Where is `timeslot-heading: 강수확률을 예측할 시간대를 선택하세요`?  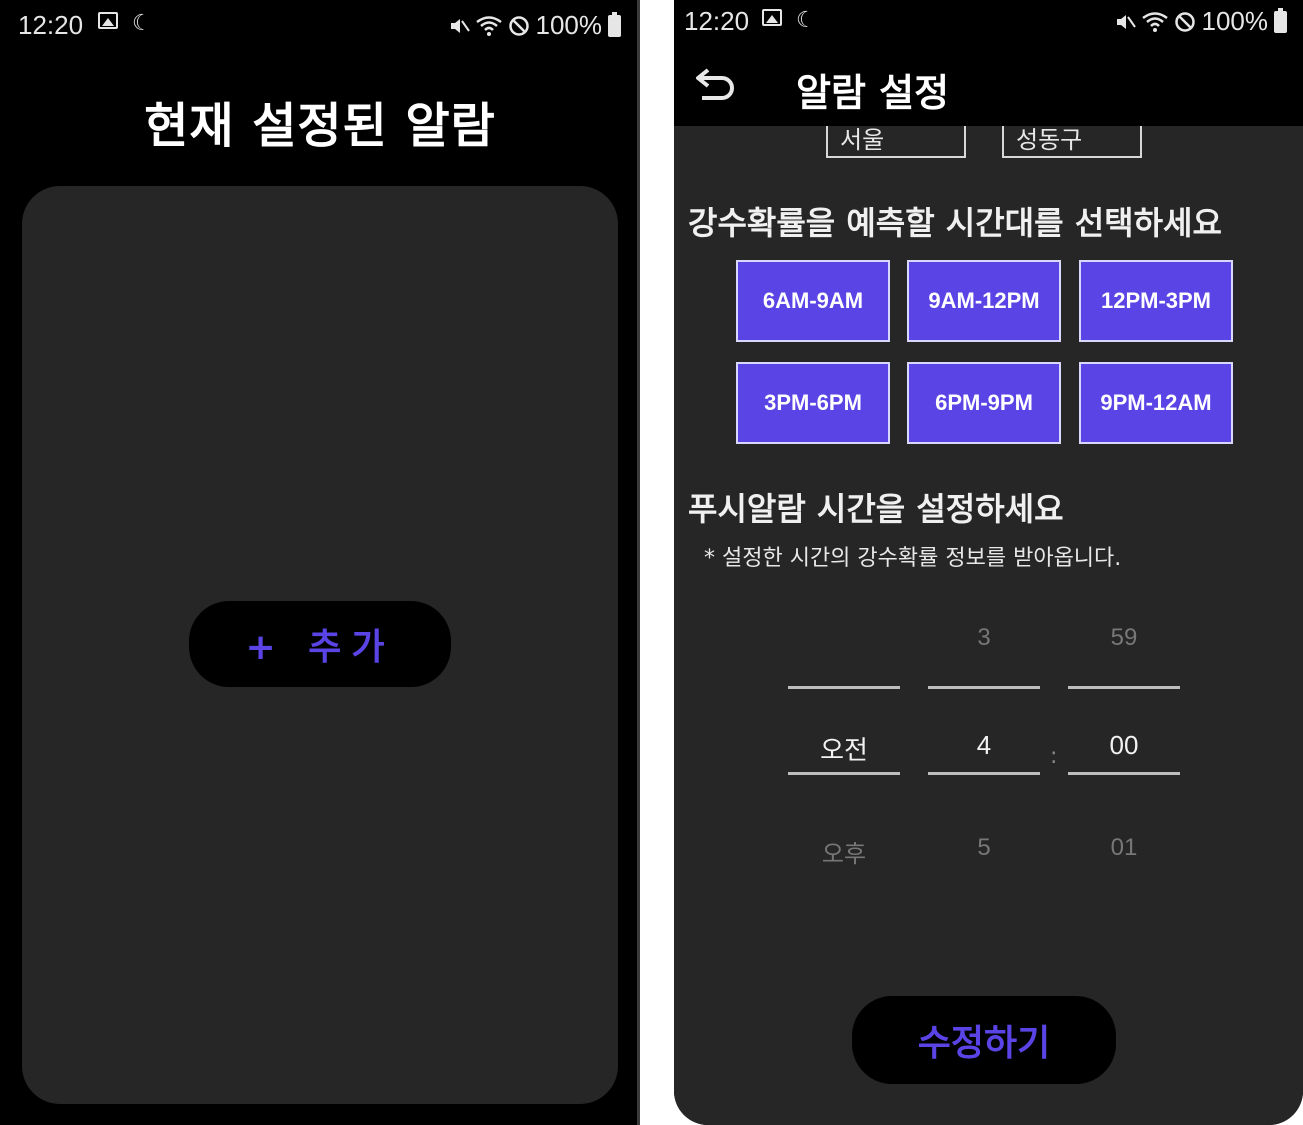
timeslot-heading: 강수확률을 예측할 시간대를 선택하세요 is located at coordinates (955, 223).